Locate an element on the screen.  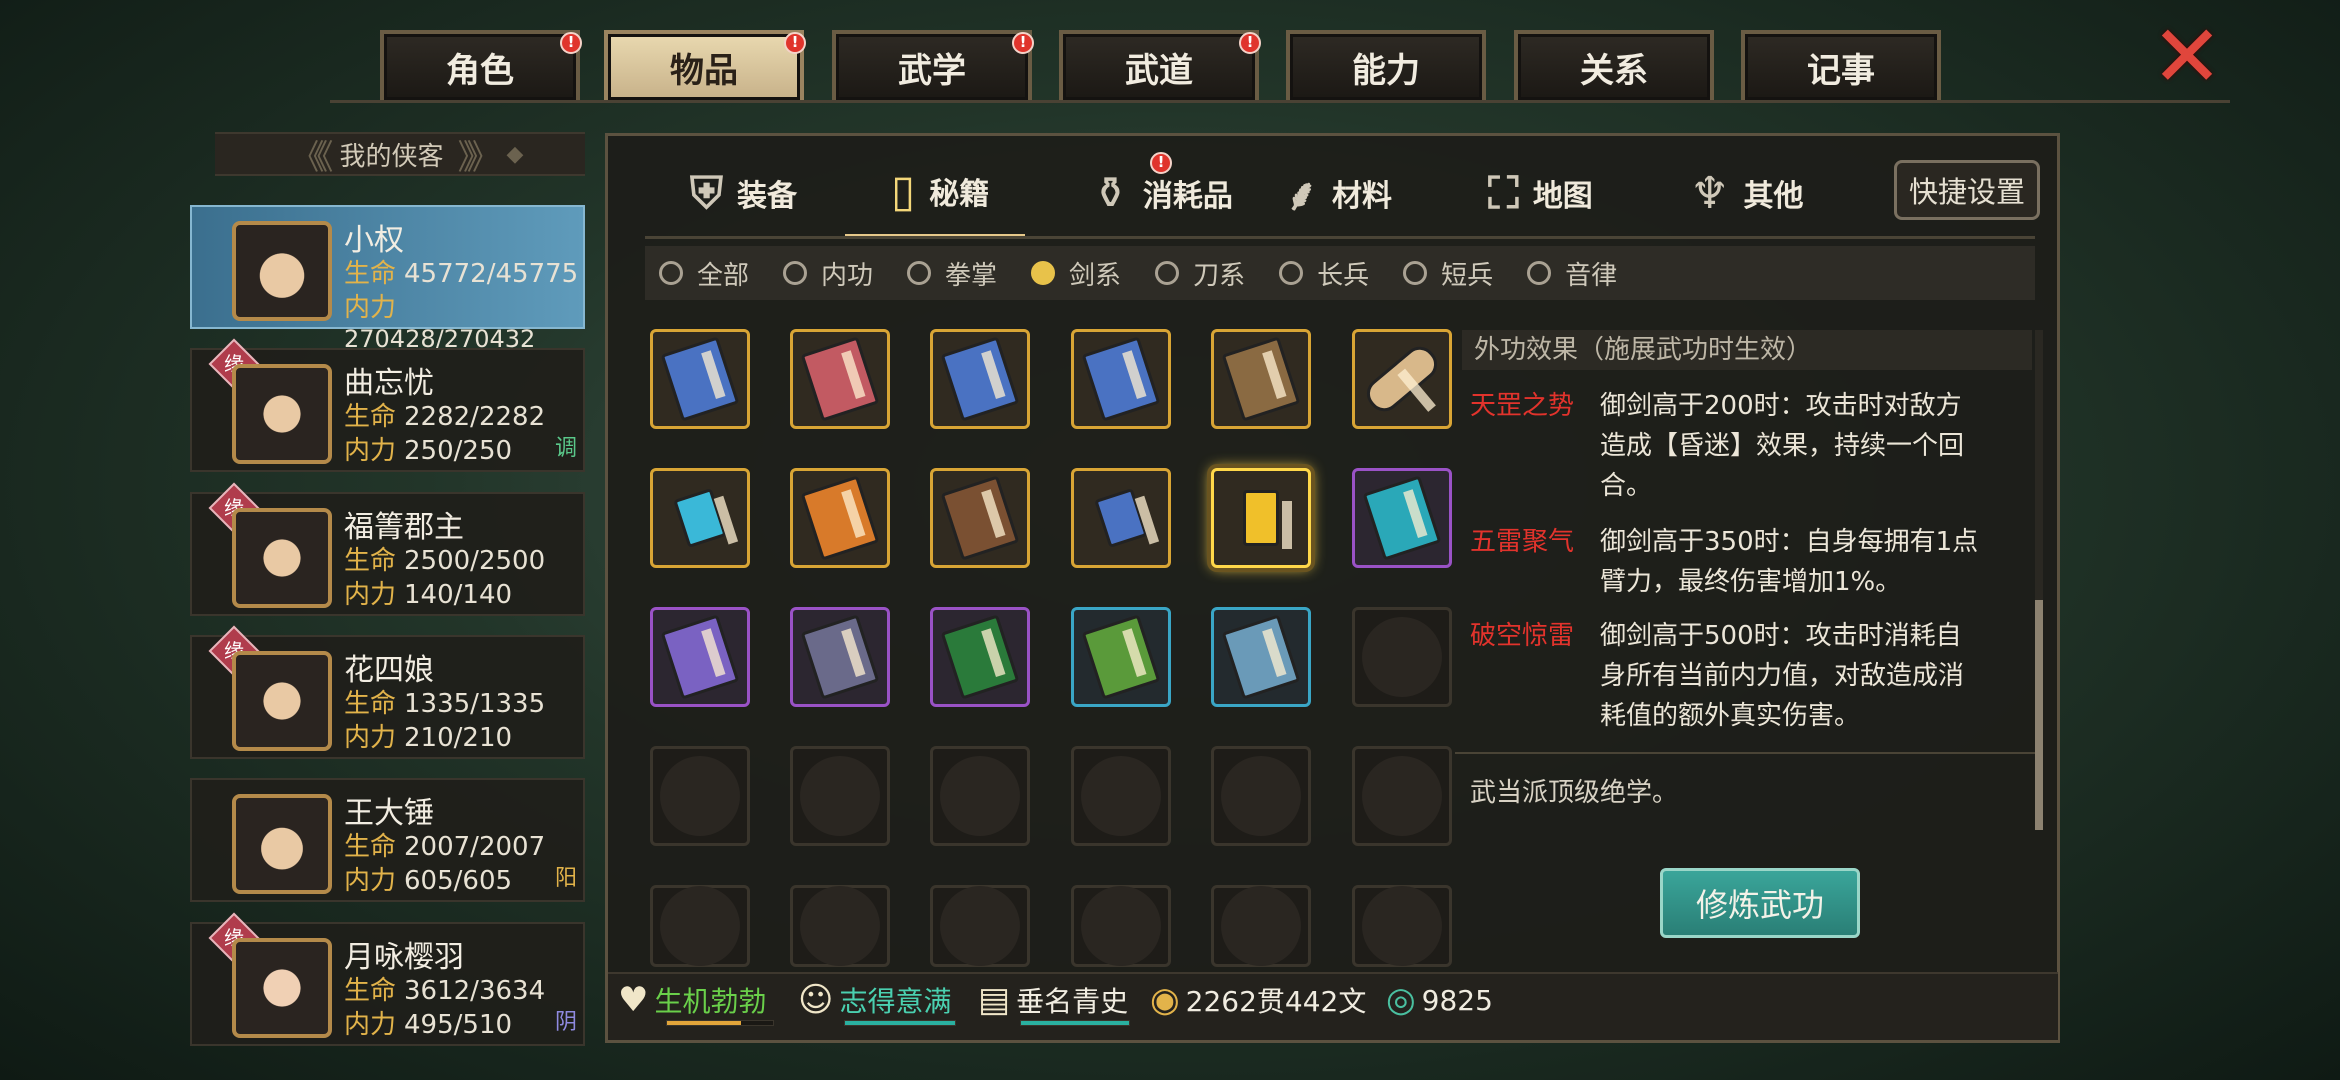
subtab-label: 秘籍 is located at coordinates (959, 194).